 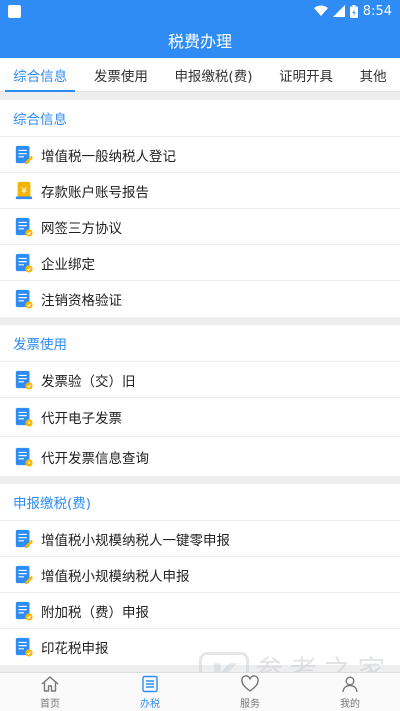 I want to click on tab-certificate: 证明开具, so click(x=306, y=75).